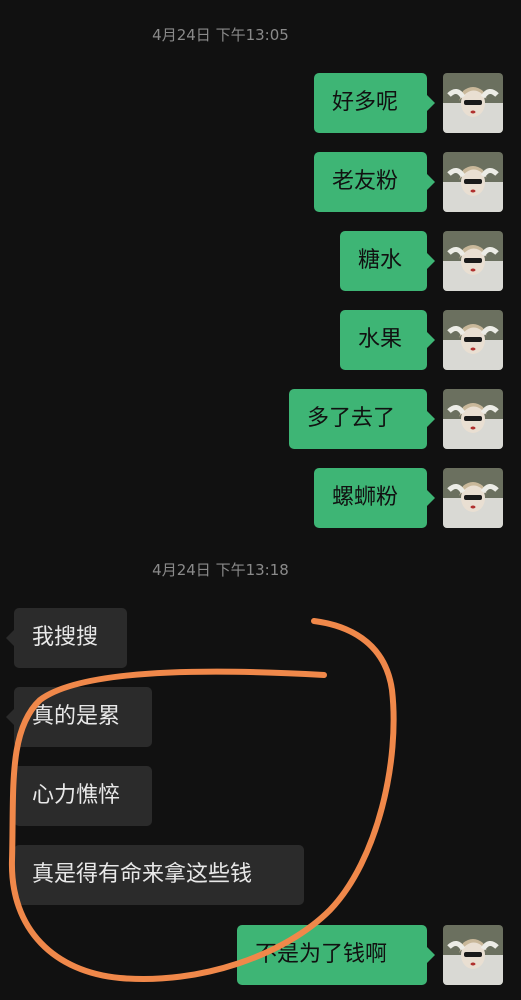 This screenshot has width=521, height=1000. What do you see at coordinates (159, 875) in the screenshot?
I see `message-bubble-received: 真是得有命来拿这些钱` at bounding box center [159, 875].